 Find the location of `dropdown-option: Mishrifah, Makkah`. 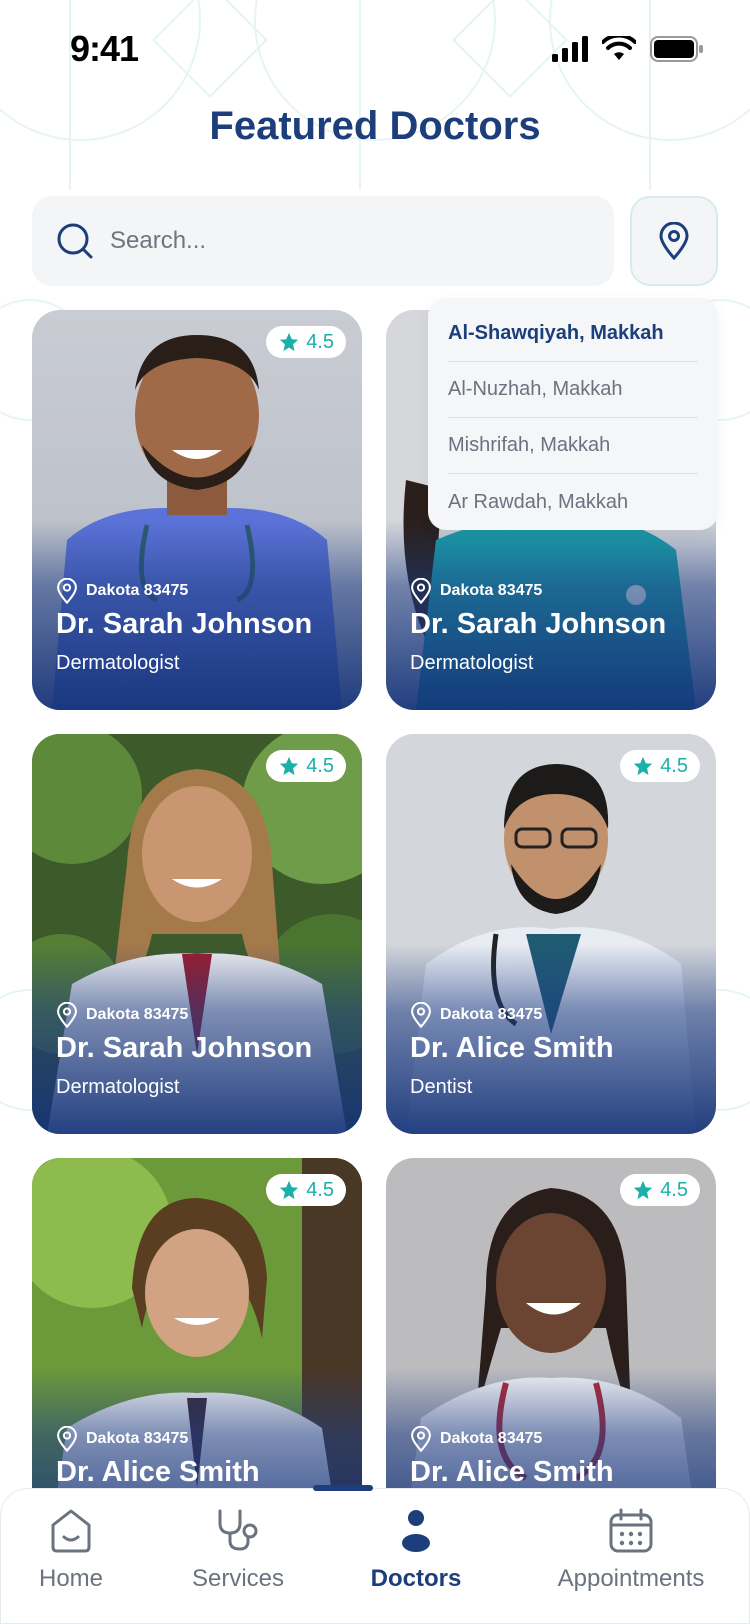

dropdown-option: Mishrifah, Makkah is located at coordinates (573, 446).